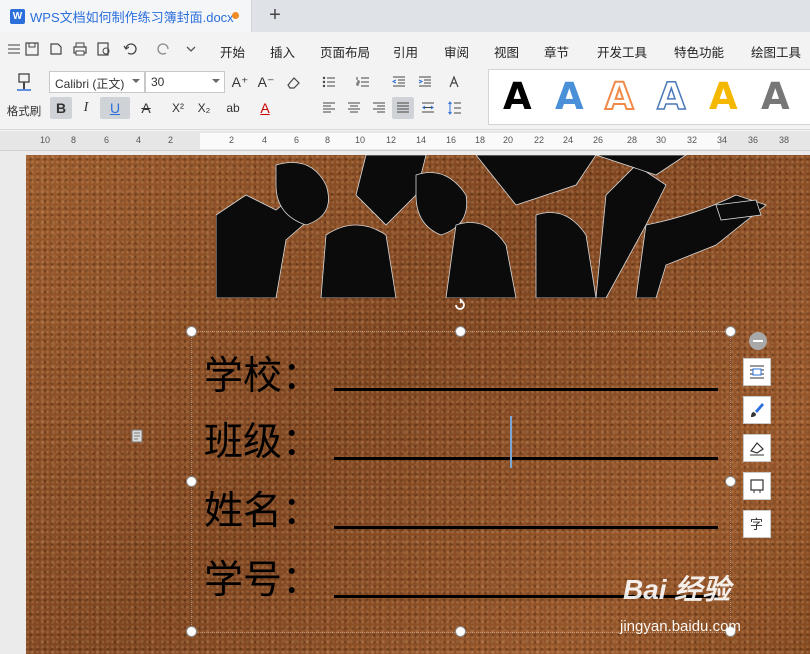 This screenshot has width=810, height=654. I want to click on superscript-button: X², so click(178, 108).